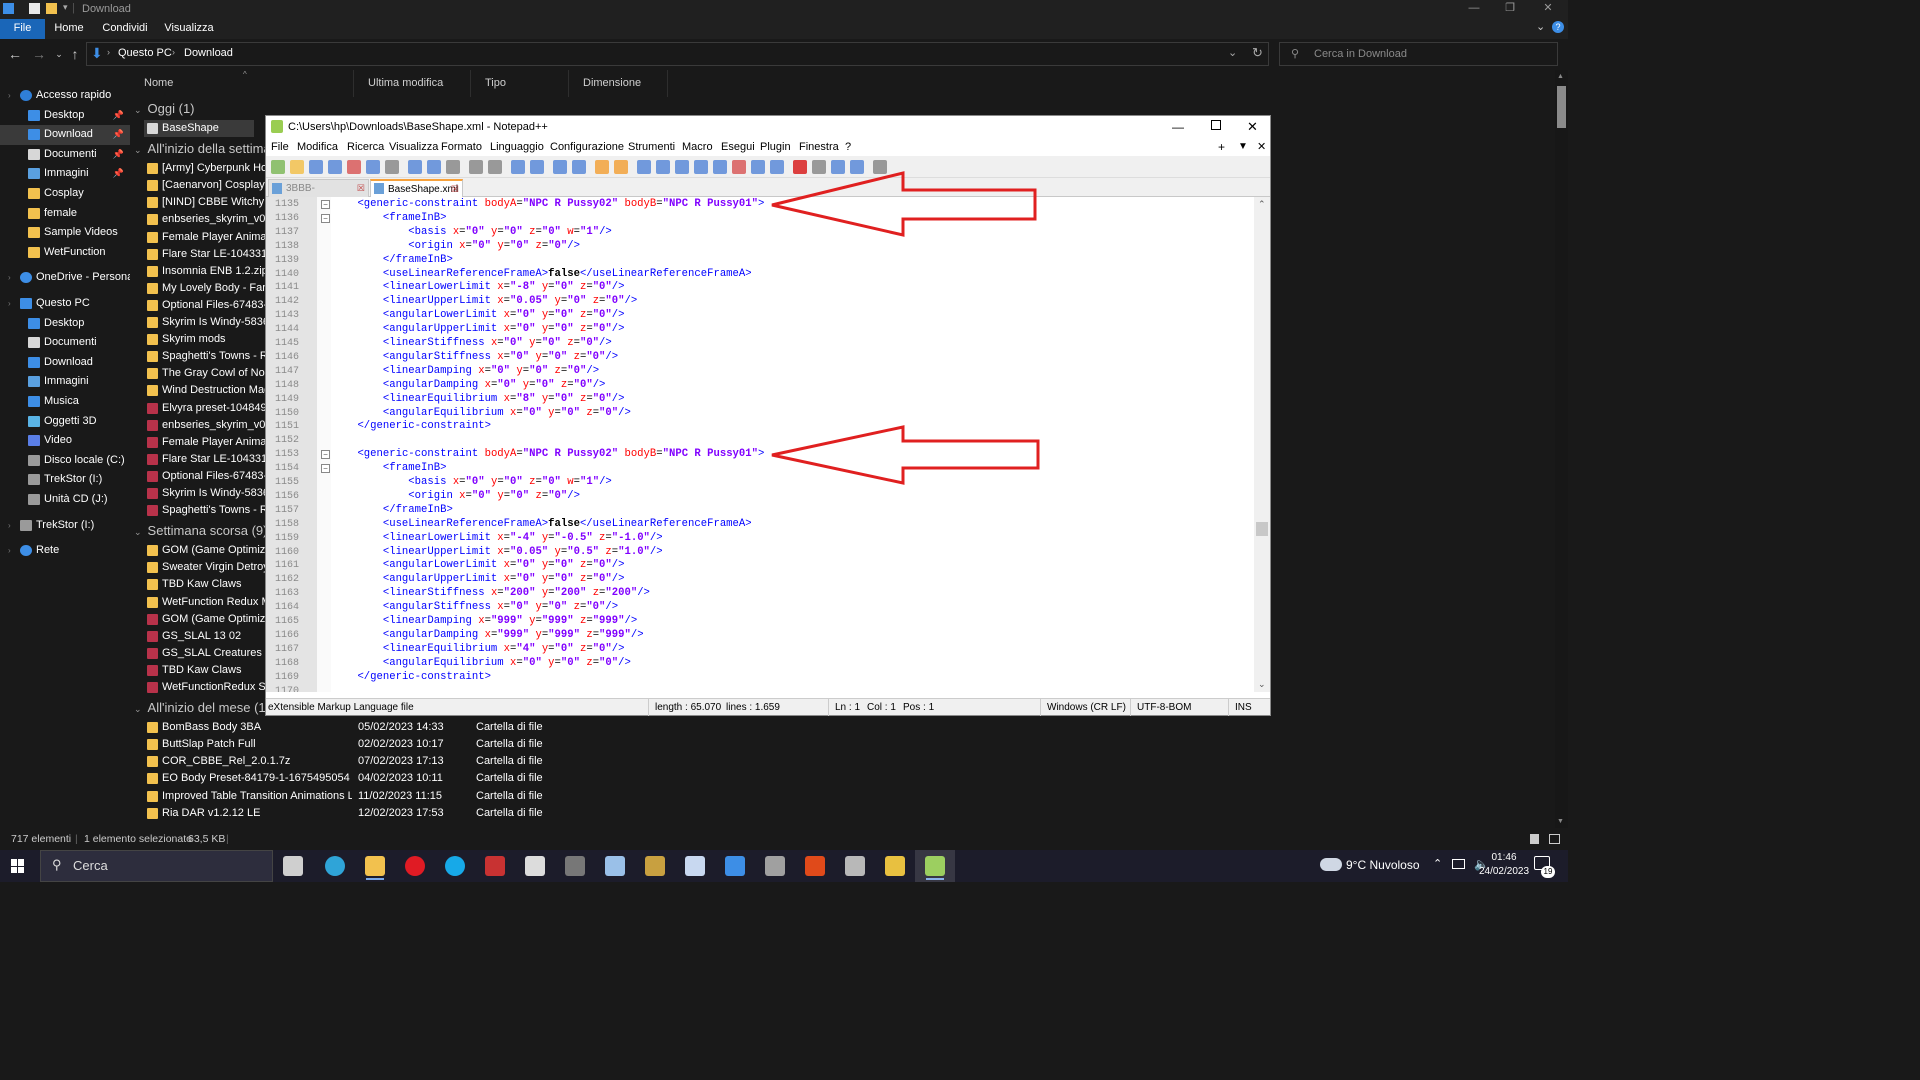 The height and width of the screenshot is (1080, 1920). What do you see at coordinates (65, 461) in the screenshot?
I see `sidebar-item: Disco locale (C:)` at bounding box center [65, 461].